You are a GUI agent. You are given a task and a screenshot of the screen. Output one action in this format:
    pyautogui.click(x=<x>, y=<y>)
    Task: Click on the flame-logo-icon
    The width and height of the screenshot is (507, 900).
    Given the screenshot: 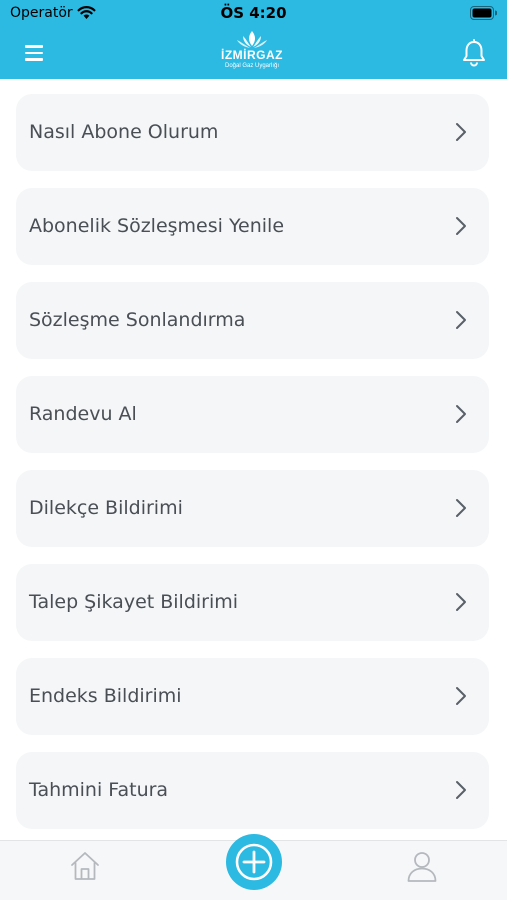 What is the action you would take?
    pyautogui.click(x=252, y=39)
    